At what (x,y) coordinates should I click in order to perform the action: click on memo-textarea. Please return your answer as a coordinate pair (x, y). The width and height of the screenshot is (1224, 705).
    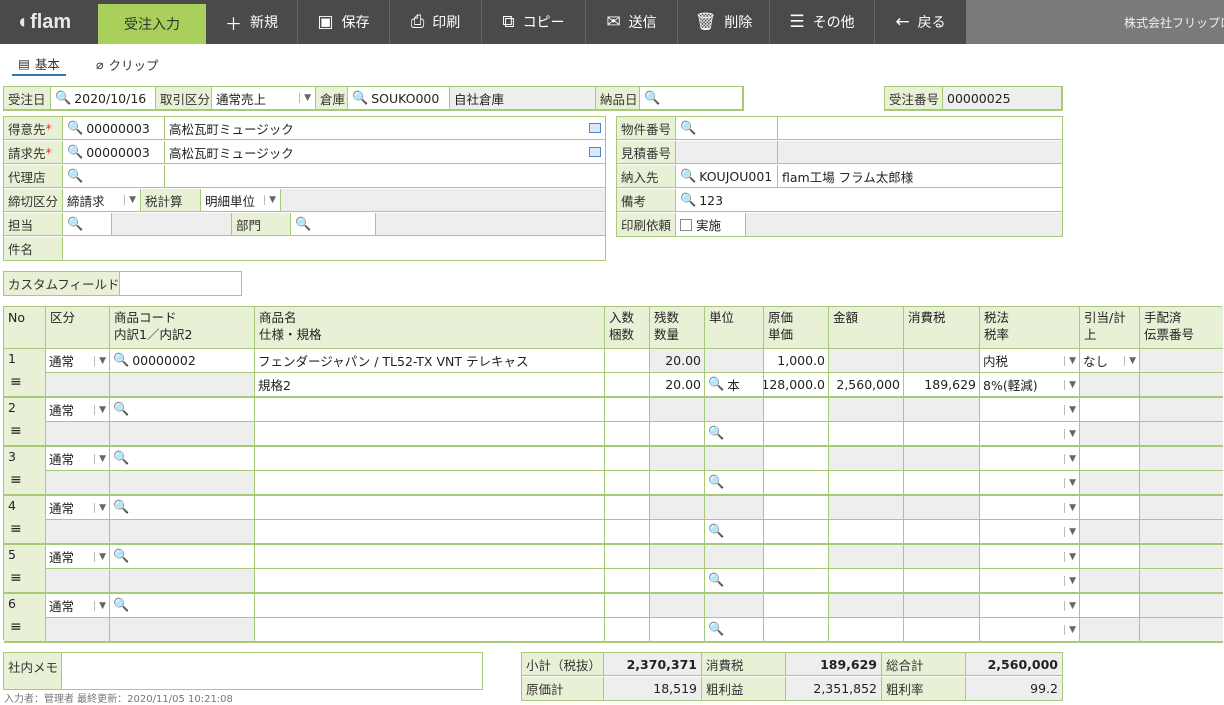
    Looking at the image, I should click on (272, 671).